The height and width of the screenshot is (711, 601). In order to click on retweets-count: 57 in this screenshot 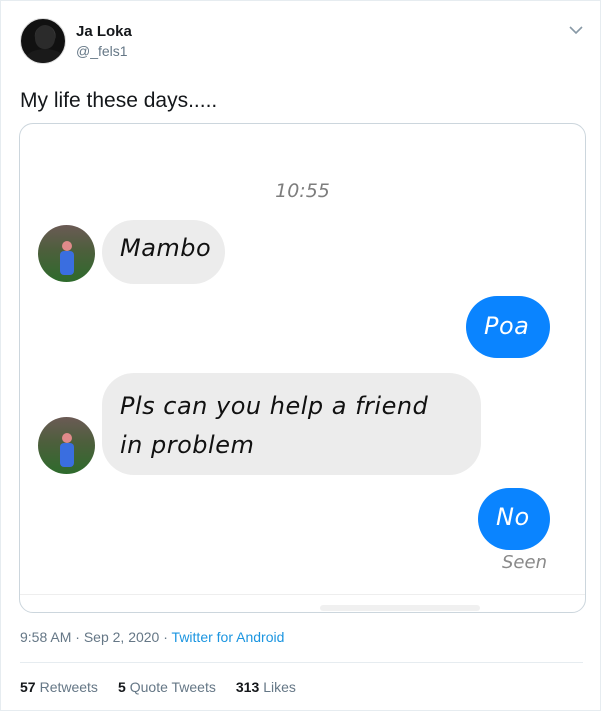, I will do `click(28, 687)`.